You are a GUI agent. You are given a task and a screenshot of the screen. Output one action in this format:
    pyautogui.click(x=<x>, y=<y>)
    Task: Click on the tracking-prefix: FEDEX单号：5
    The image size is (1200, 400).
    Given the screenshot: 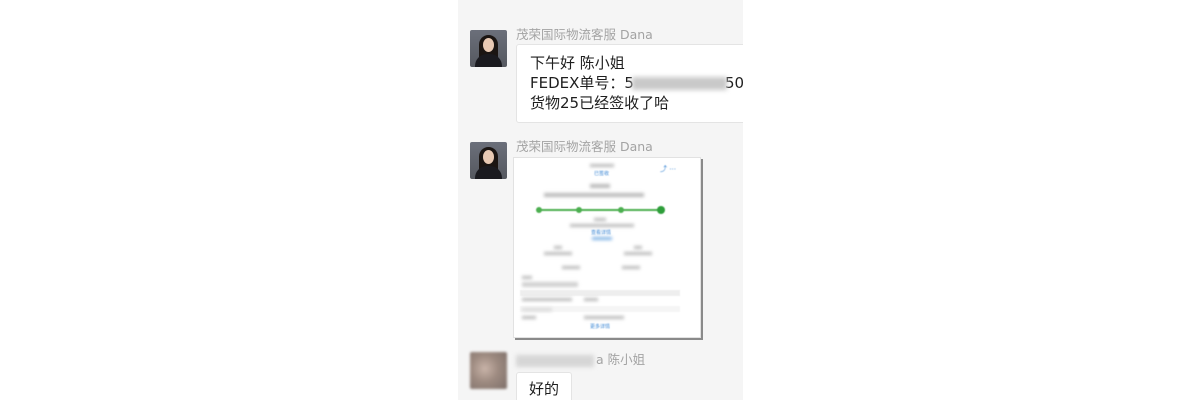 What is the action you would take?
    pyautogui.click(x=582, y=83)
    